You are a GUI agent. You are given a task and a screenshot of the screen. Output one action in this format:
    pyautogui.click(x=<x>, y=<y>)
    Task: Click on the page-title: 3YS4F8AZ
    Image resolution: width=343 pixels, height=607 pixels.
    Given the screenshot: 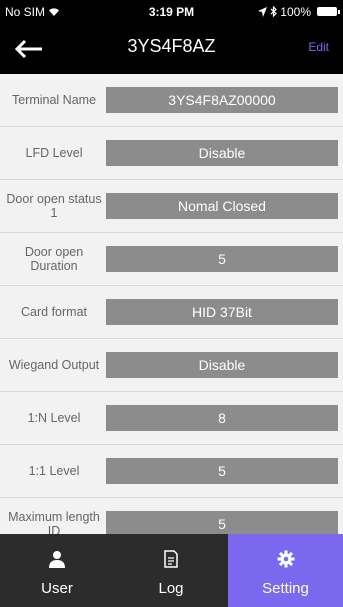 What is the action you would take?
    pyautogui.click(x=171, y=46)
    